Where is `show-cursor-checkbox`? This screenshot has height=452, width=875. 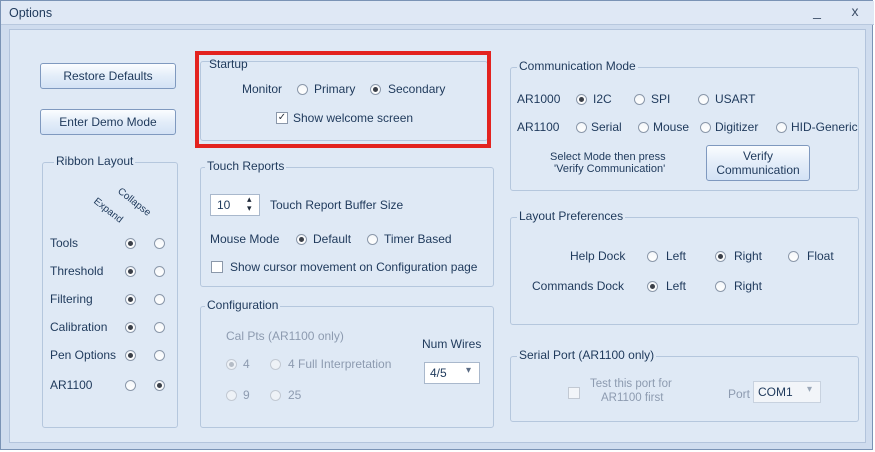
show-cursor-checkbox is located at coordinates (217, 267).